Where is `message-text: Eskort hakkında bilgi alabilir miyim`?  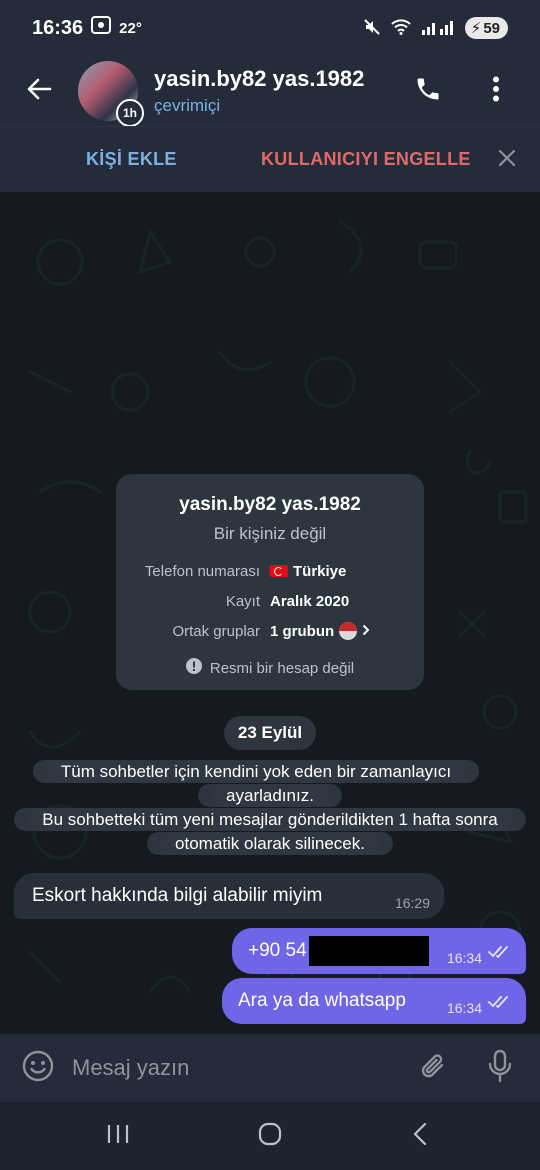 message-text: Eskort hakkında bilgi alabilir miyim is located at coordinates (177, 895).